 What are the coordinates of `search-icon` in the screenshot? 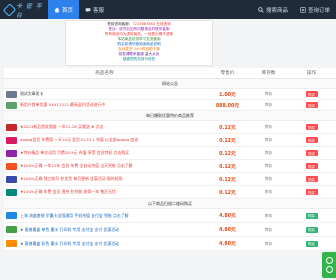 It's located at (261, 9).